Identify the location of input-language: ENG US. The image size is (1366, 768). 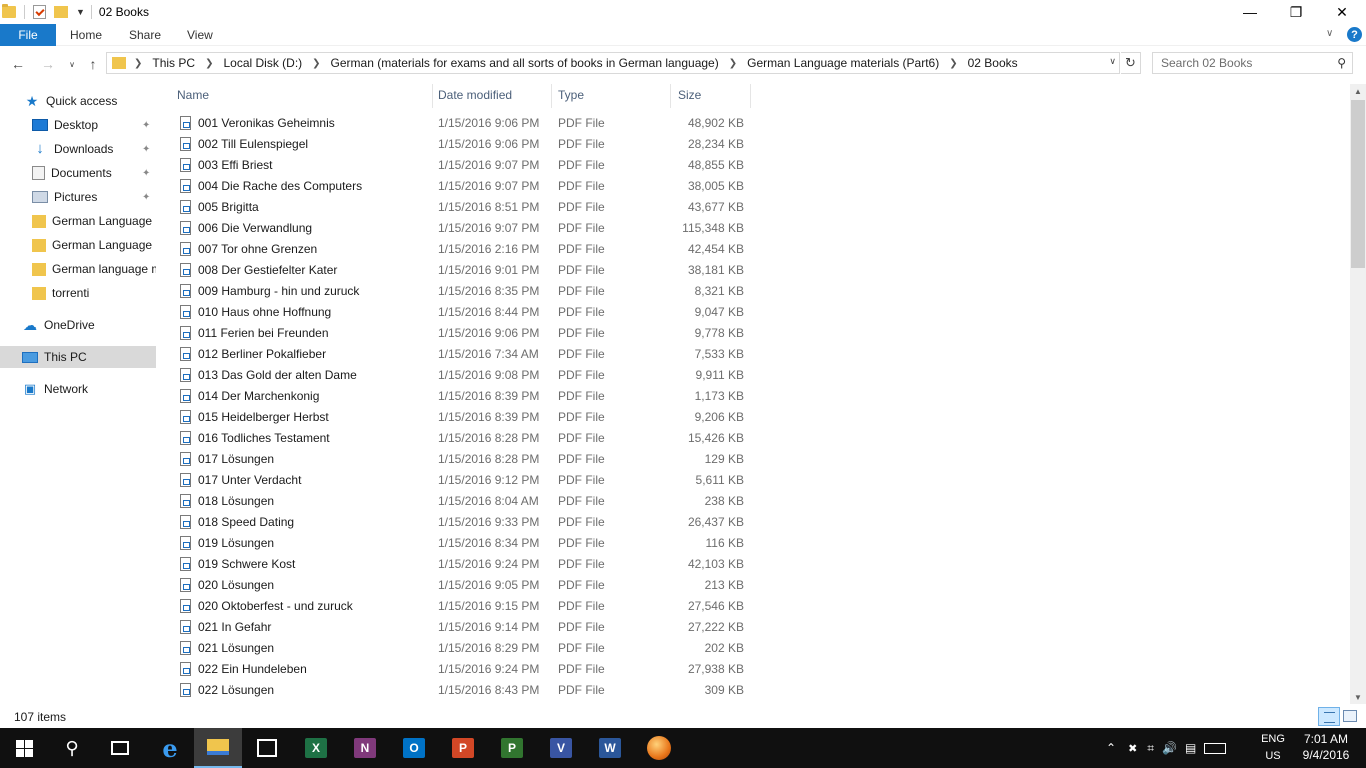
(1273, 748).